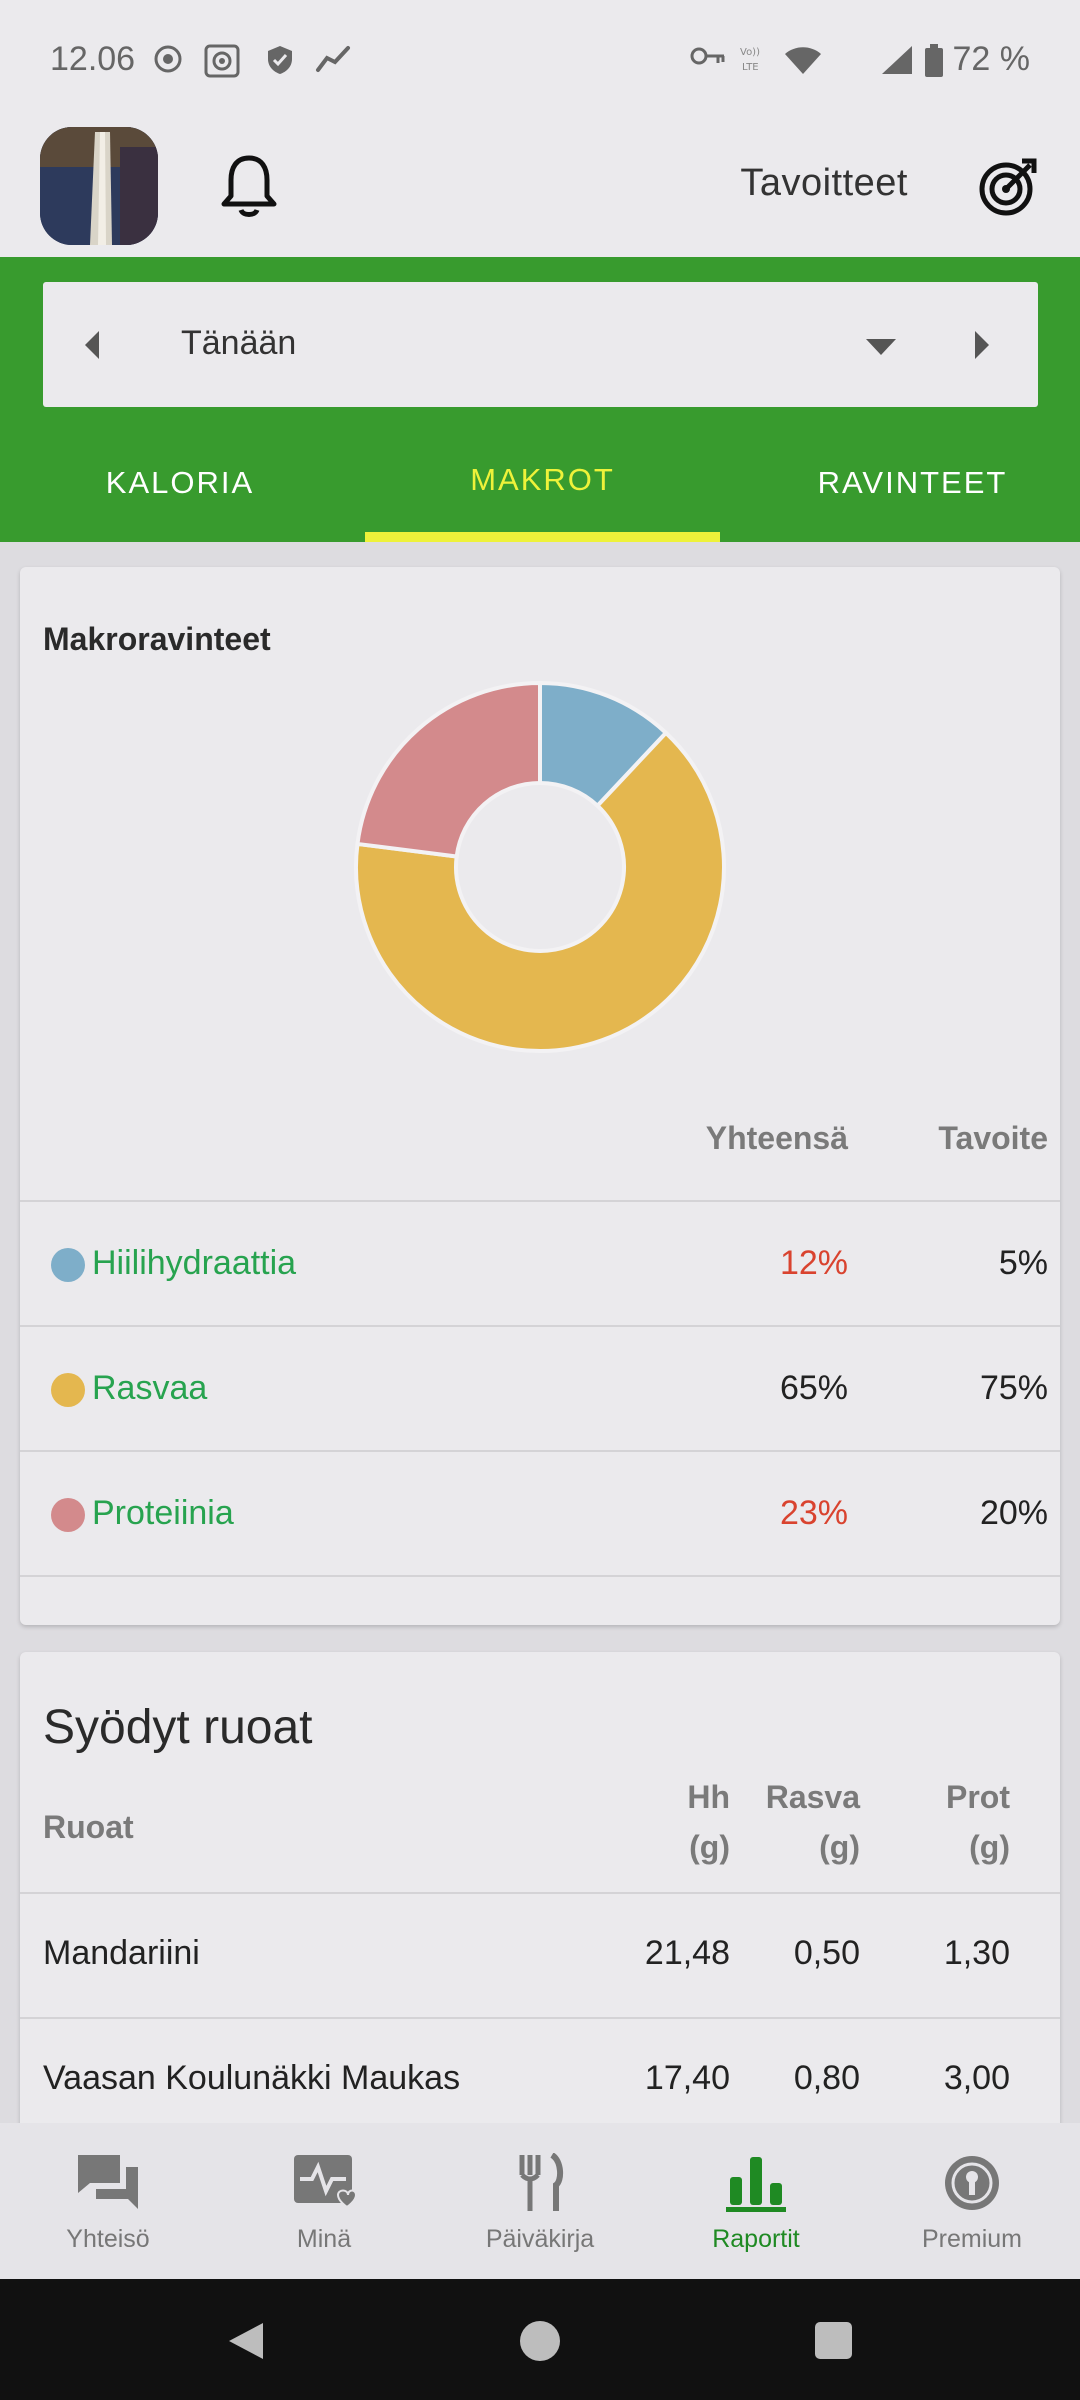 The height and width of the screenshot is (2400, 1080). What do you see at coordinates (881, 347) in the screenshot?
I see `dropdown-chevron-icon` at bounding box center [881, 347].